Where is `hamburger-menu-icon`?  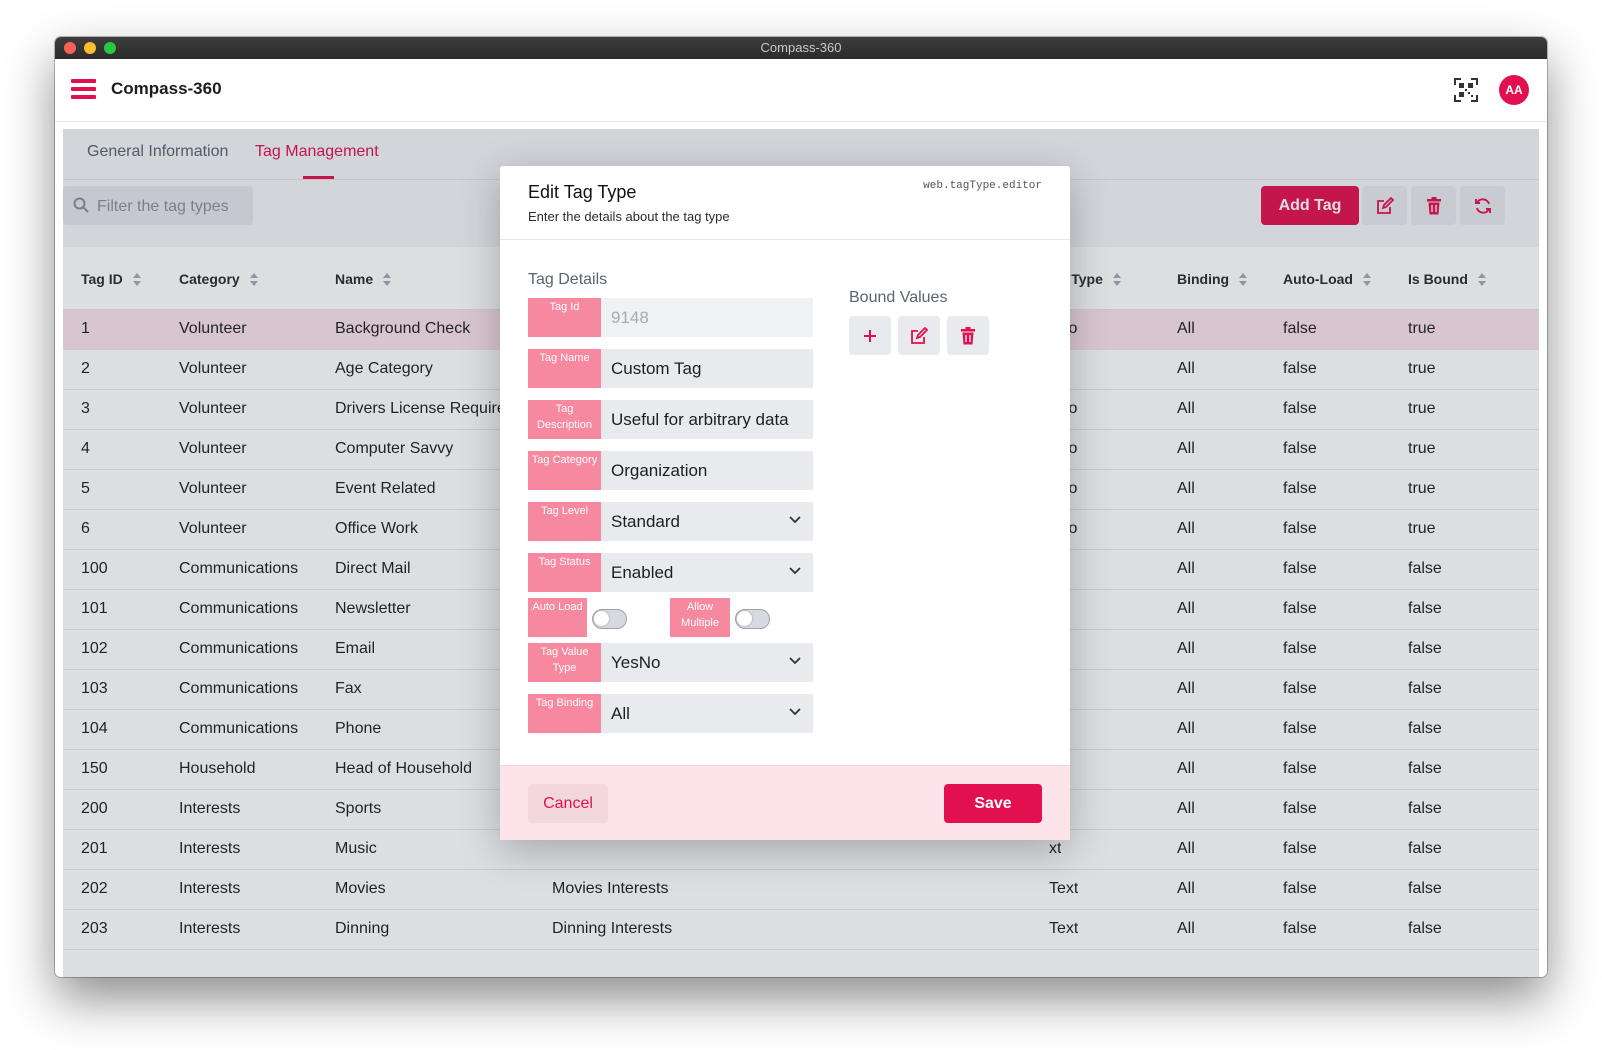 hamburger-menu-icon is located at coordinates (83, 89).